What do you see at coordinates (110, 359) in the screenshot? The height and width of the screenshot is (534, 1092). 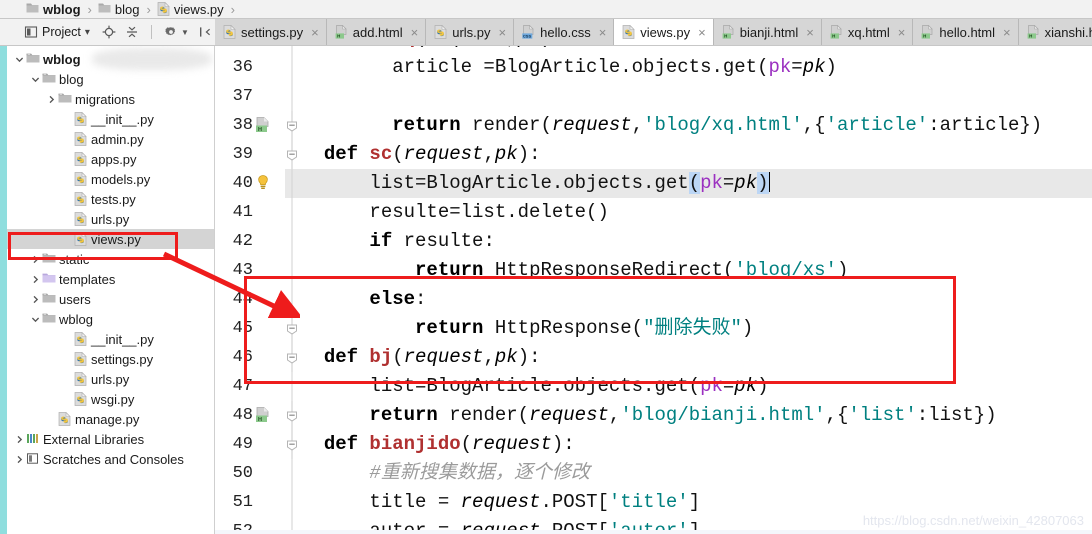 I see `tree-item-settings-py: settings.py` at bounding box center [110, 359].